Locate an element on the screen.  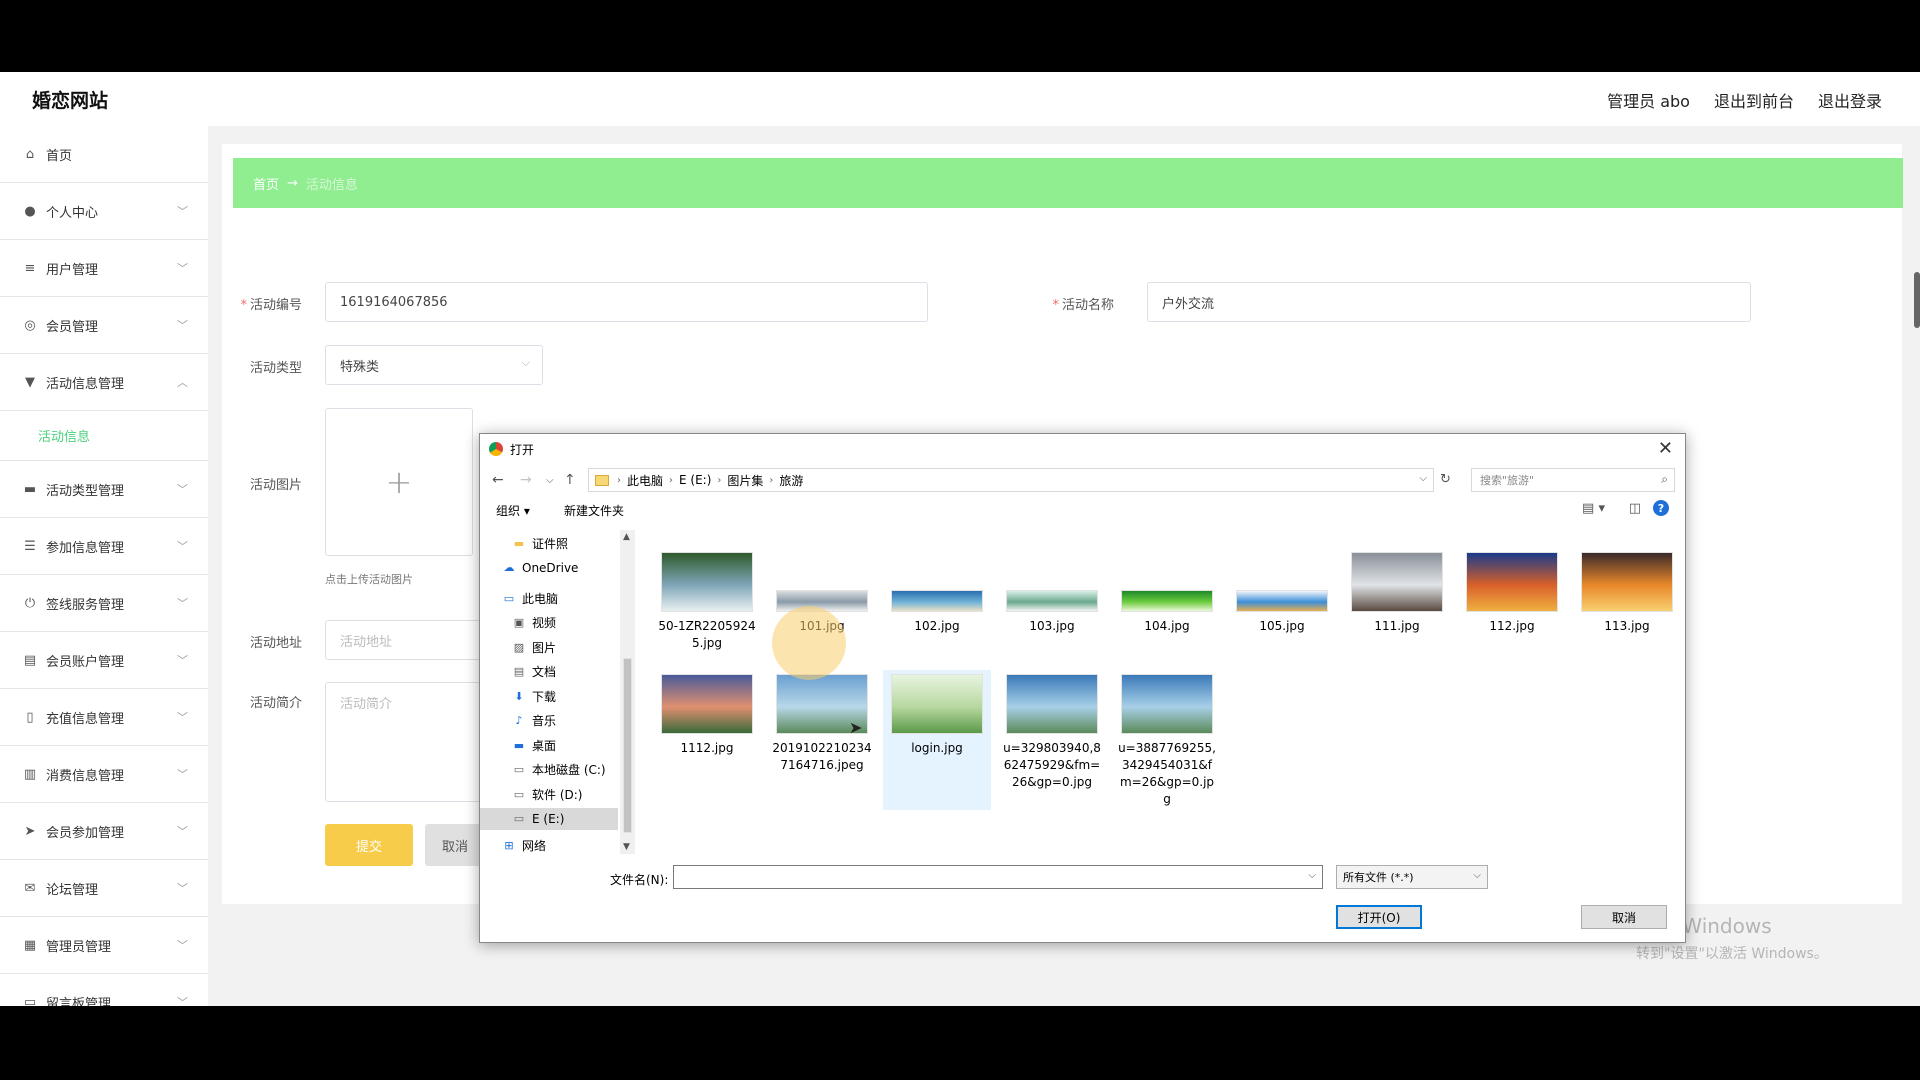
sidebar-item-1: ● 个人中心 ﹀ is located at coordinates (104, 211).